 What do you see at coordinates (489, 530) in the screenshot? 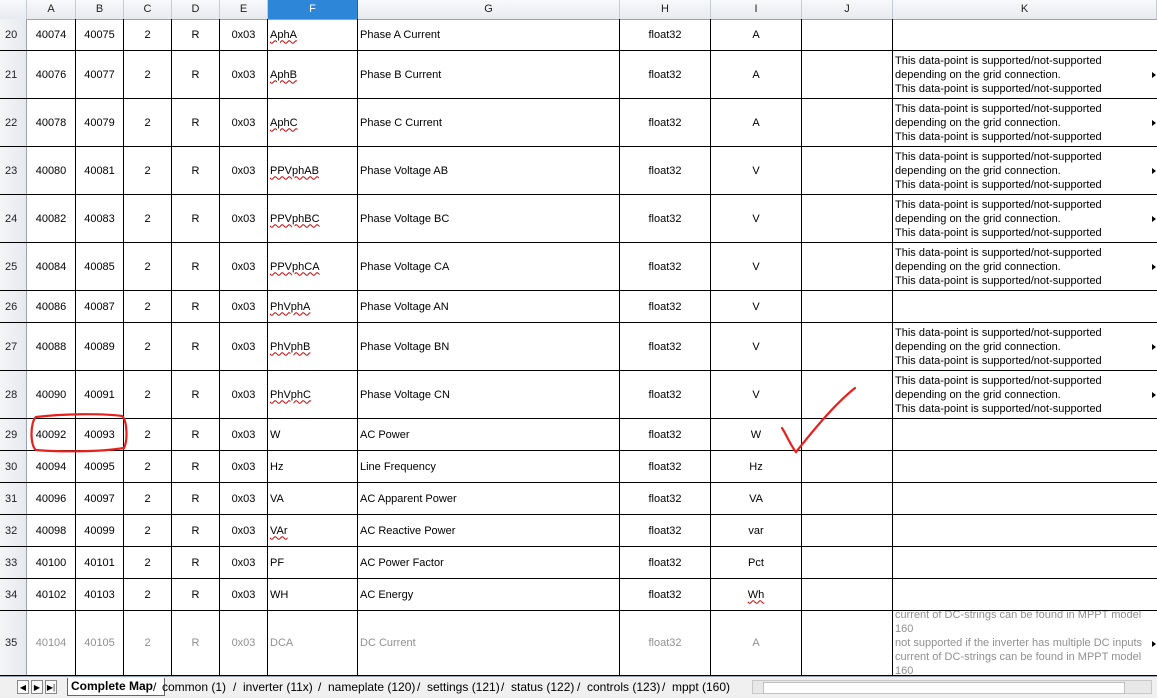
I see `cell-g: AC Reactive Power` at bounding box center [489, 530].